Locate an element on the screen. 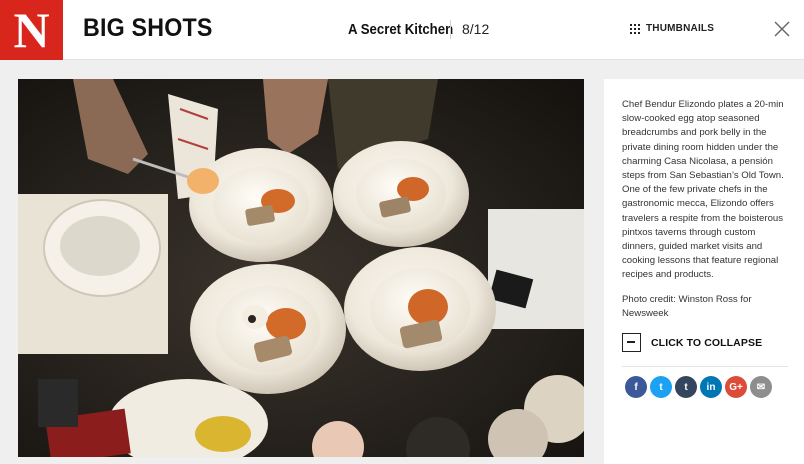  thumbnails-button: THUMBNAILS is located at coordinates (672, 28).